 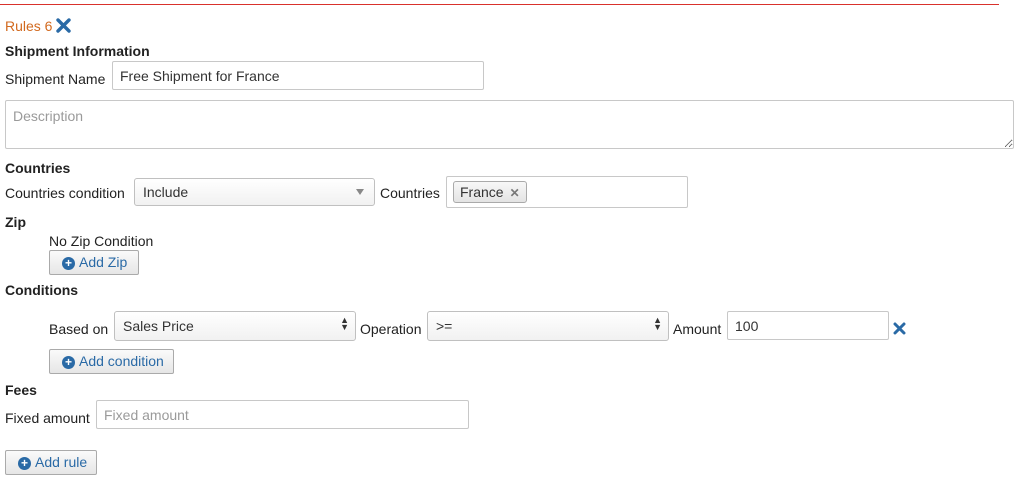 What do you see at coordinates (515, 193) in the screenshot?
I see `remove-tag-icon: ✕` at bounding box center [515, 193].